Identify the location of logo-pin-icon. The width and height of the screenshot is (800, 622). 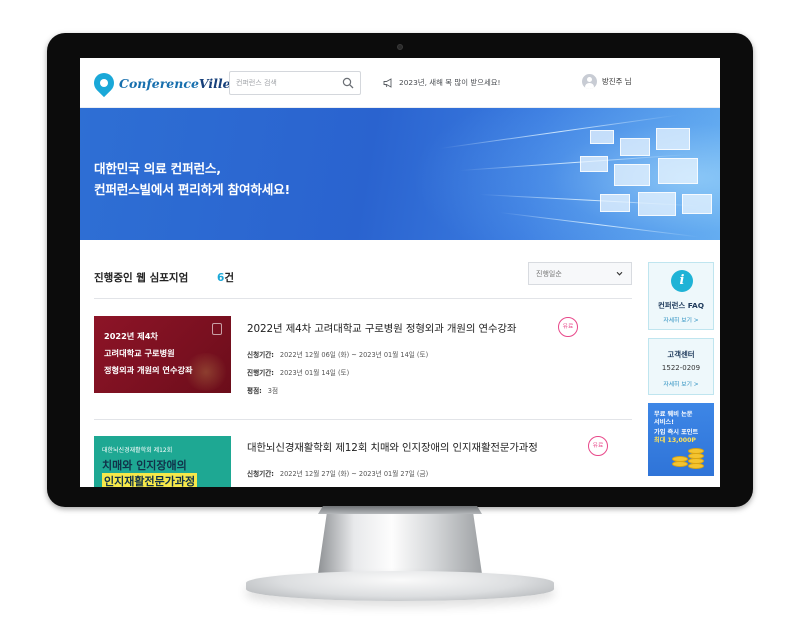
(104, 83).